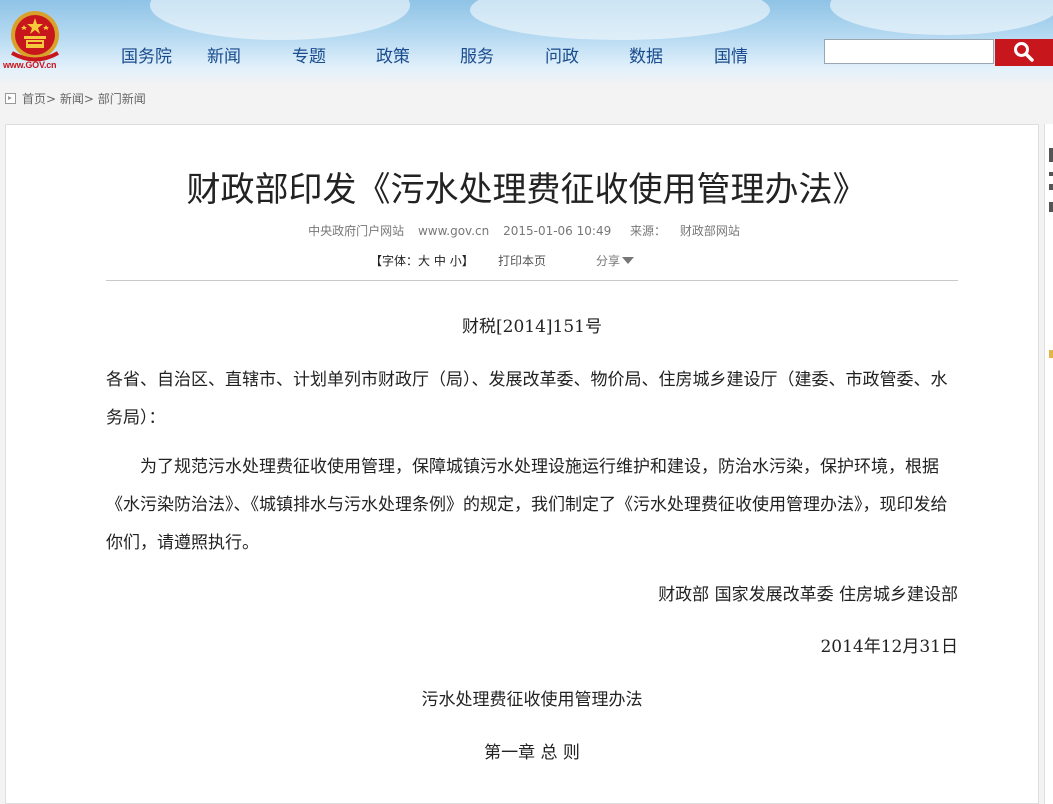 This screenshot has width=1053, height=804. I want to click on chapter-heading: 第一章 总 则, so click(532, 753).